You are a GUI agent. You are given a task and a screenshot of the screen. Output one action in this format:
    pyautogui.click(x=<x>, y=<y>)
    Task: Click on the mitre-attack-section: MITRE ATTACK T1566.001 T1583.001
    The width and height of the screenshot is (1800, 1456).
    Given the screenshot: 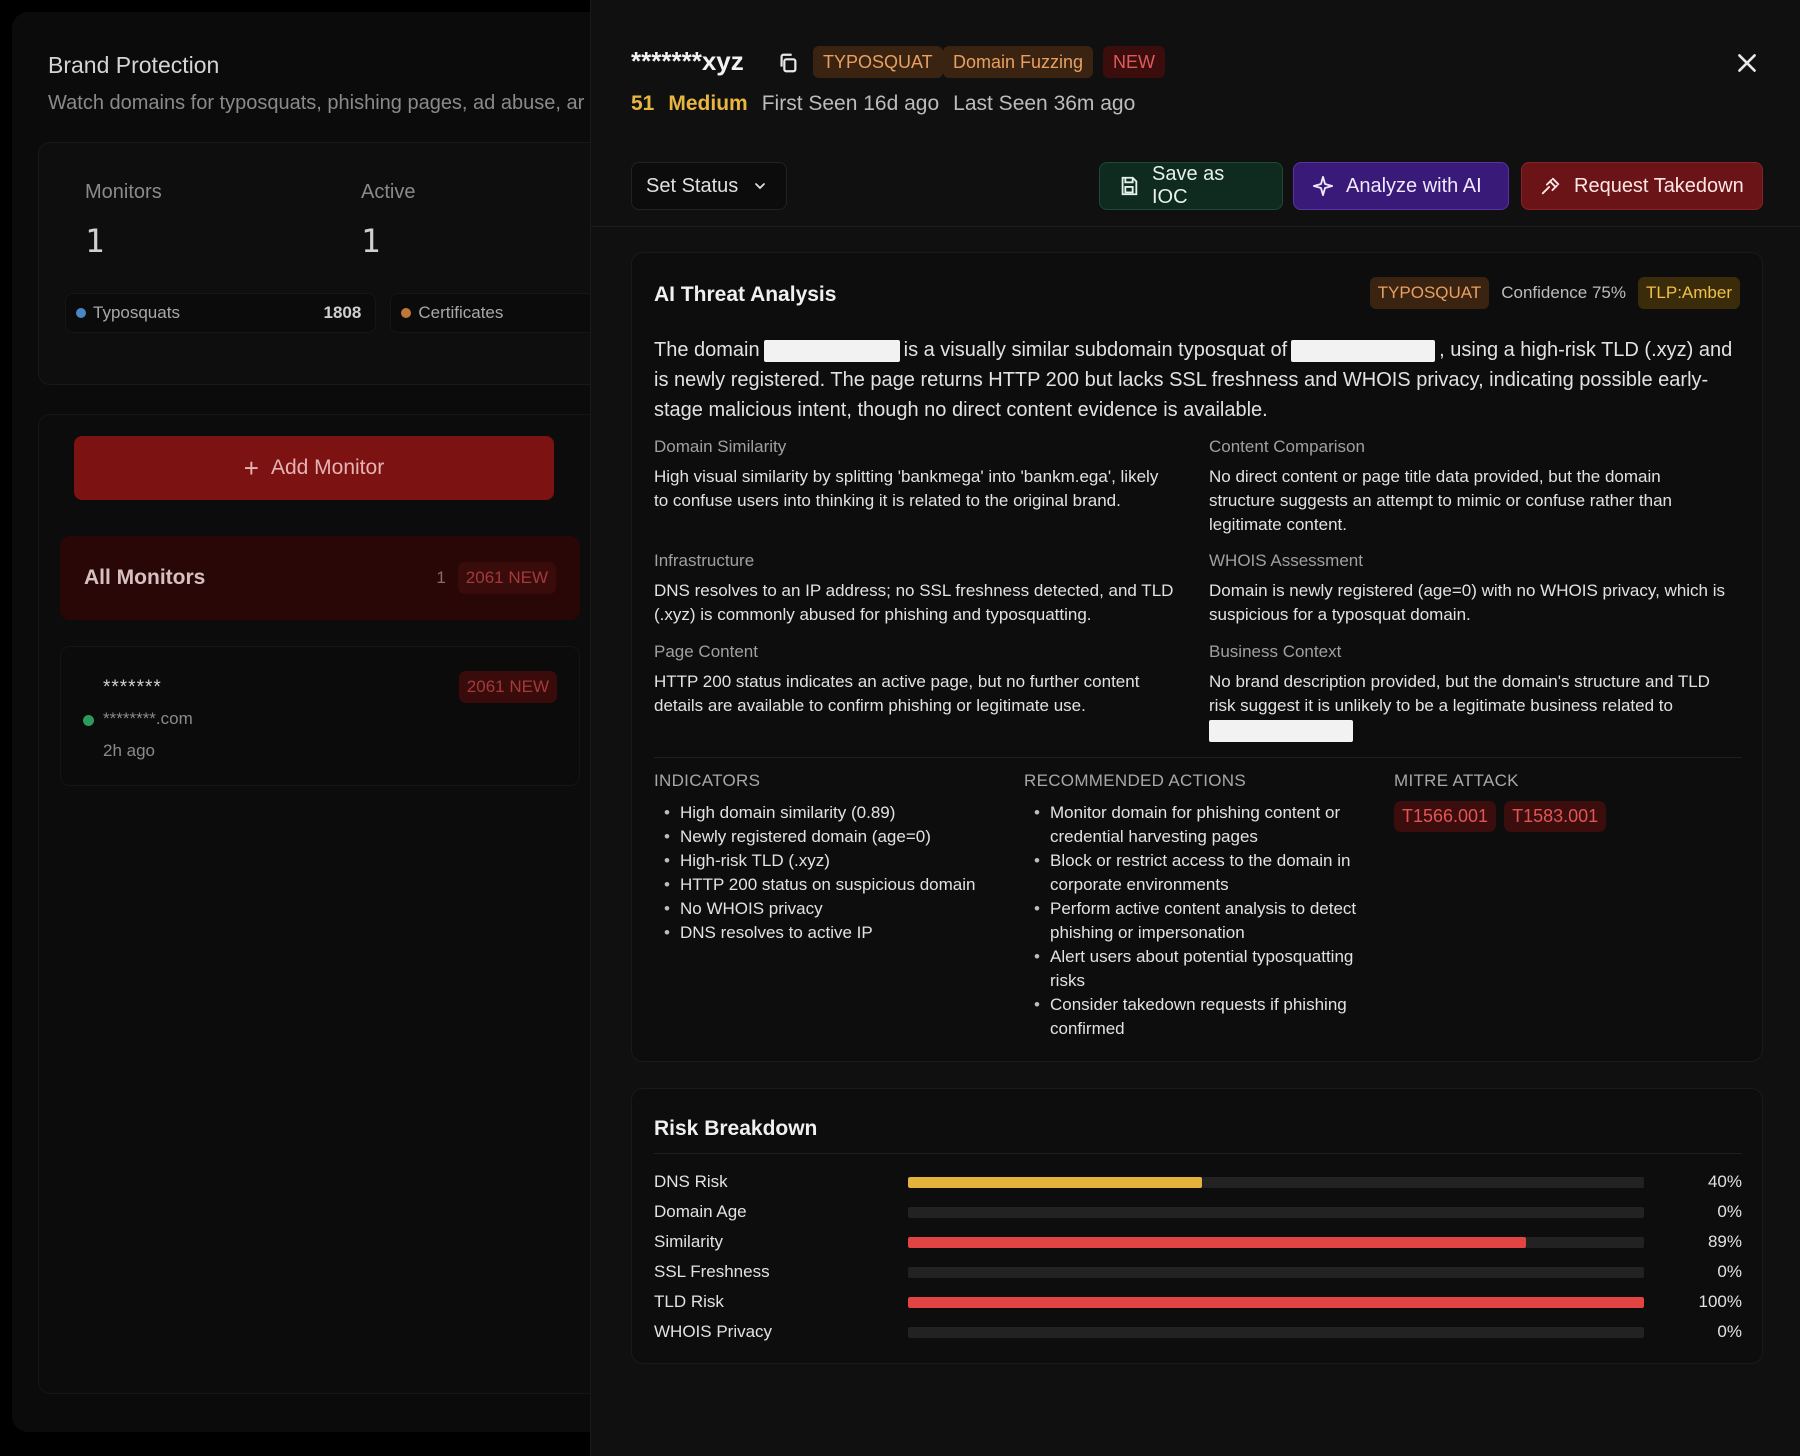 What is the action you would take?
    pyautogui.click(x=1564, y=801)
    